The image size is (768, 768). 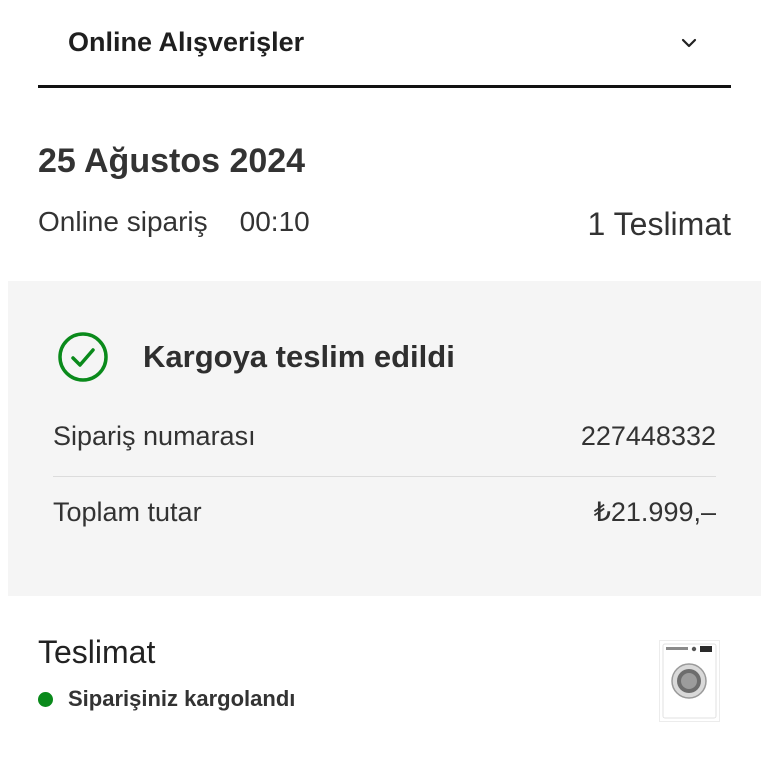 What do you see at coordinates (689, 681) in the screenshot?
I see `product-thumbnail` at bounding box center [689, 681].